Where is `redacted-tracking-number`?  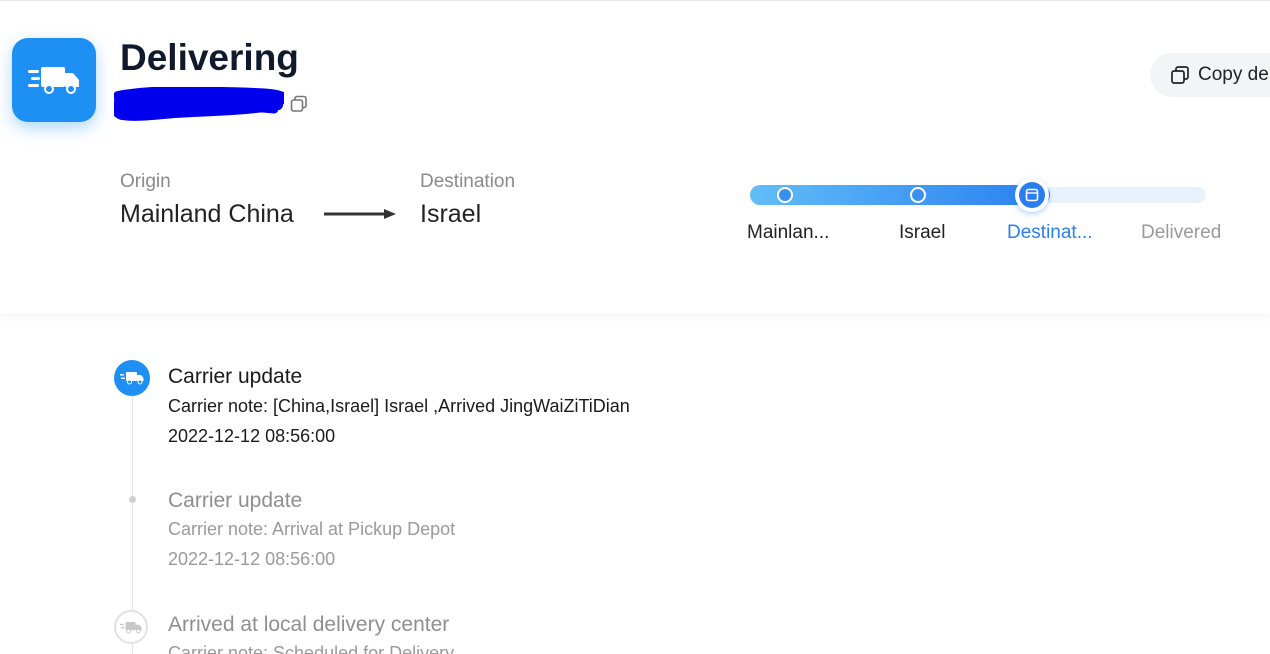
redacted-tracking-number is located at coordinates (199, 104).